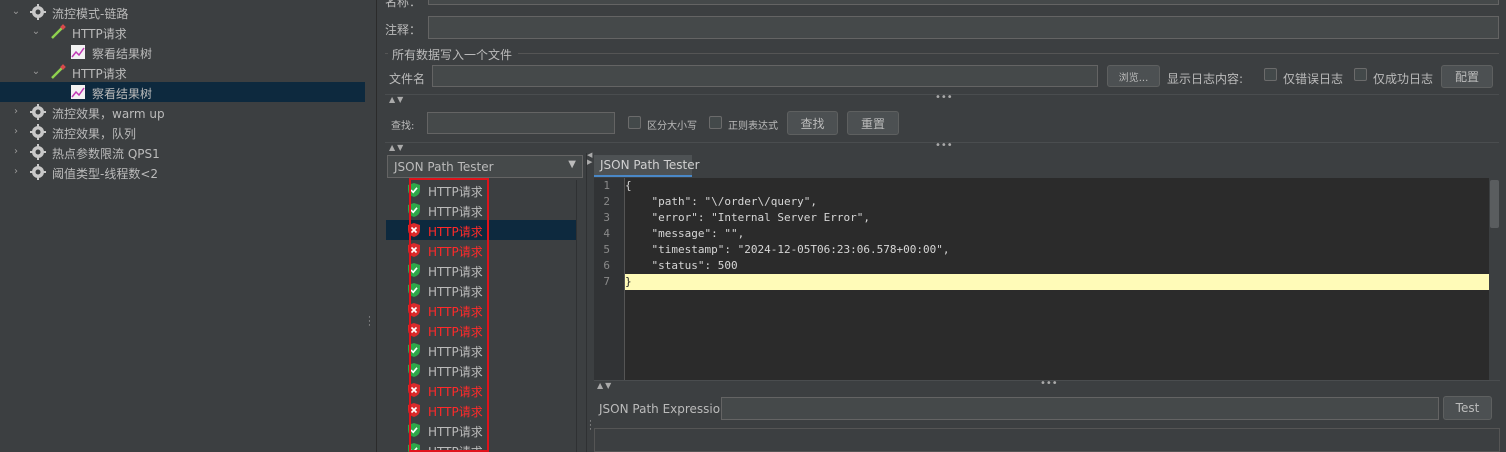  Describe the element at coordinates (606, 201) in the screenshot. I see `line-number: 2` at that location.